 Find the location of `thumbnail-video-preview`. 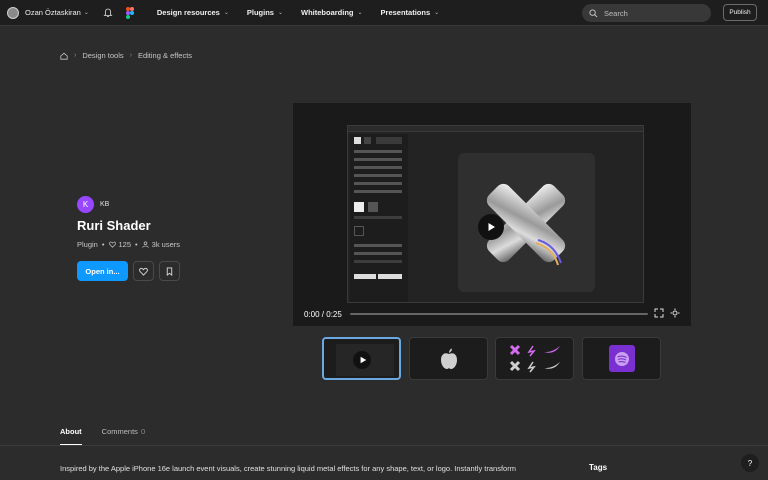

thumbnail-video-preview is located at coordinates (361, 358).